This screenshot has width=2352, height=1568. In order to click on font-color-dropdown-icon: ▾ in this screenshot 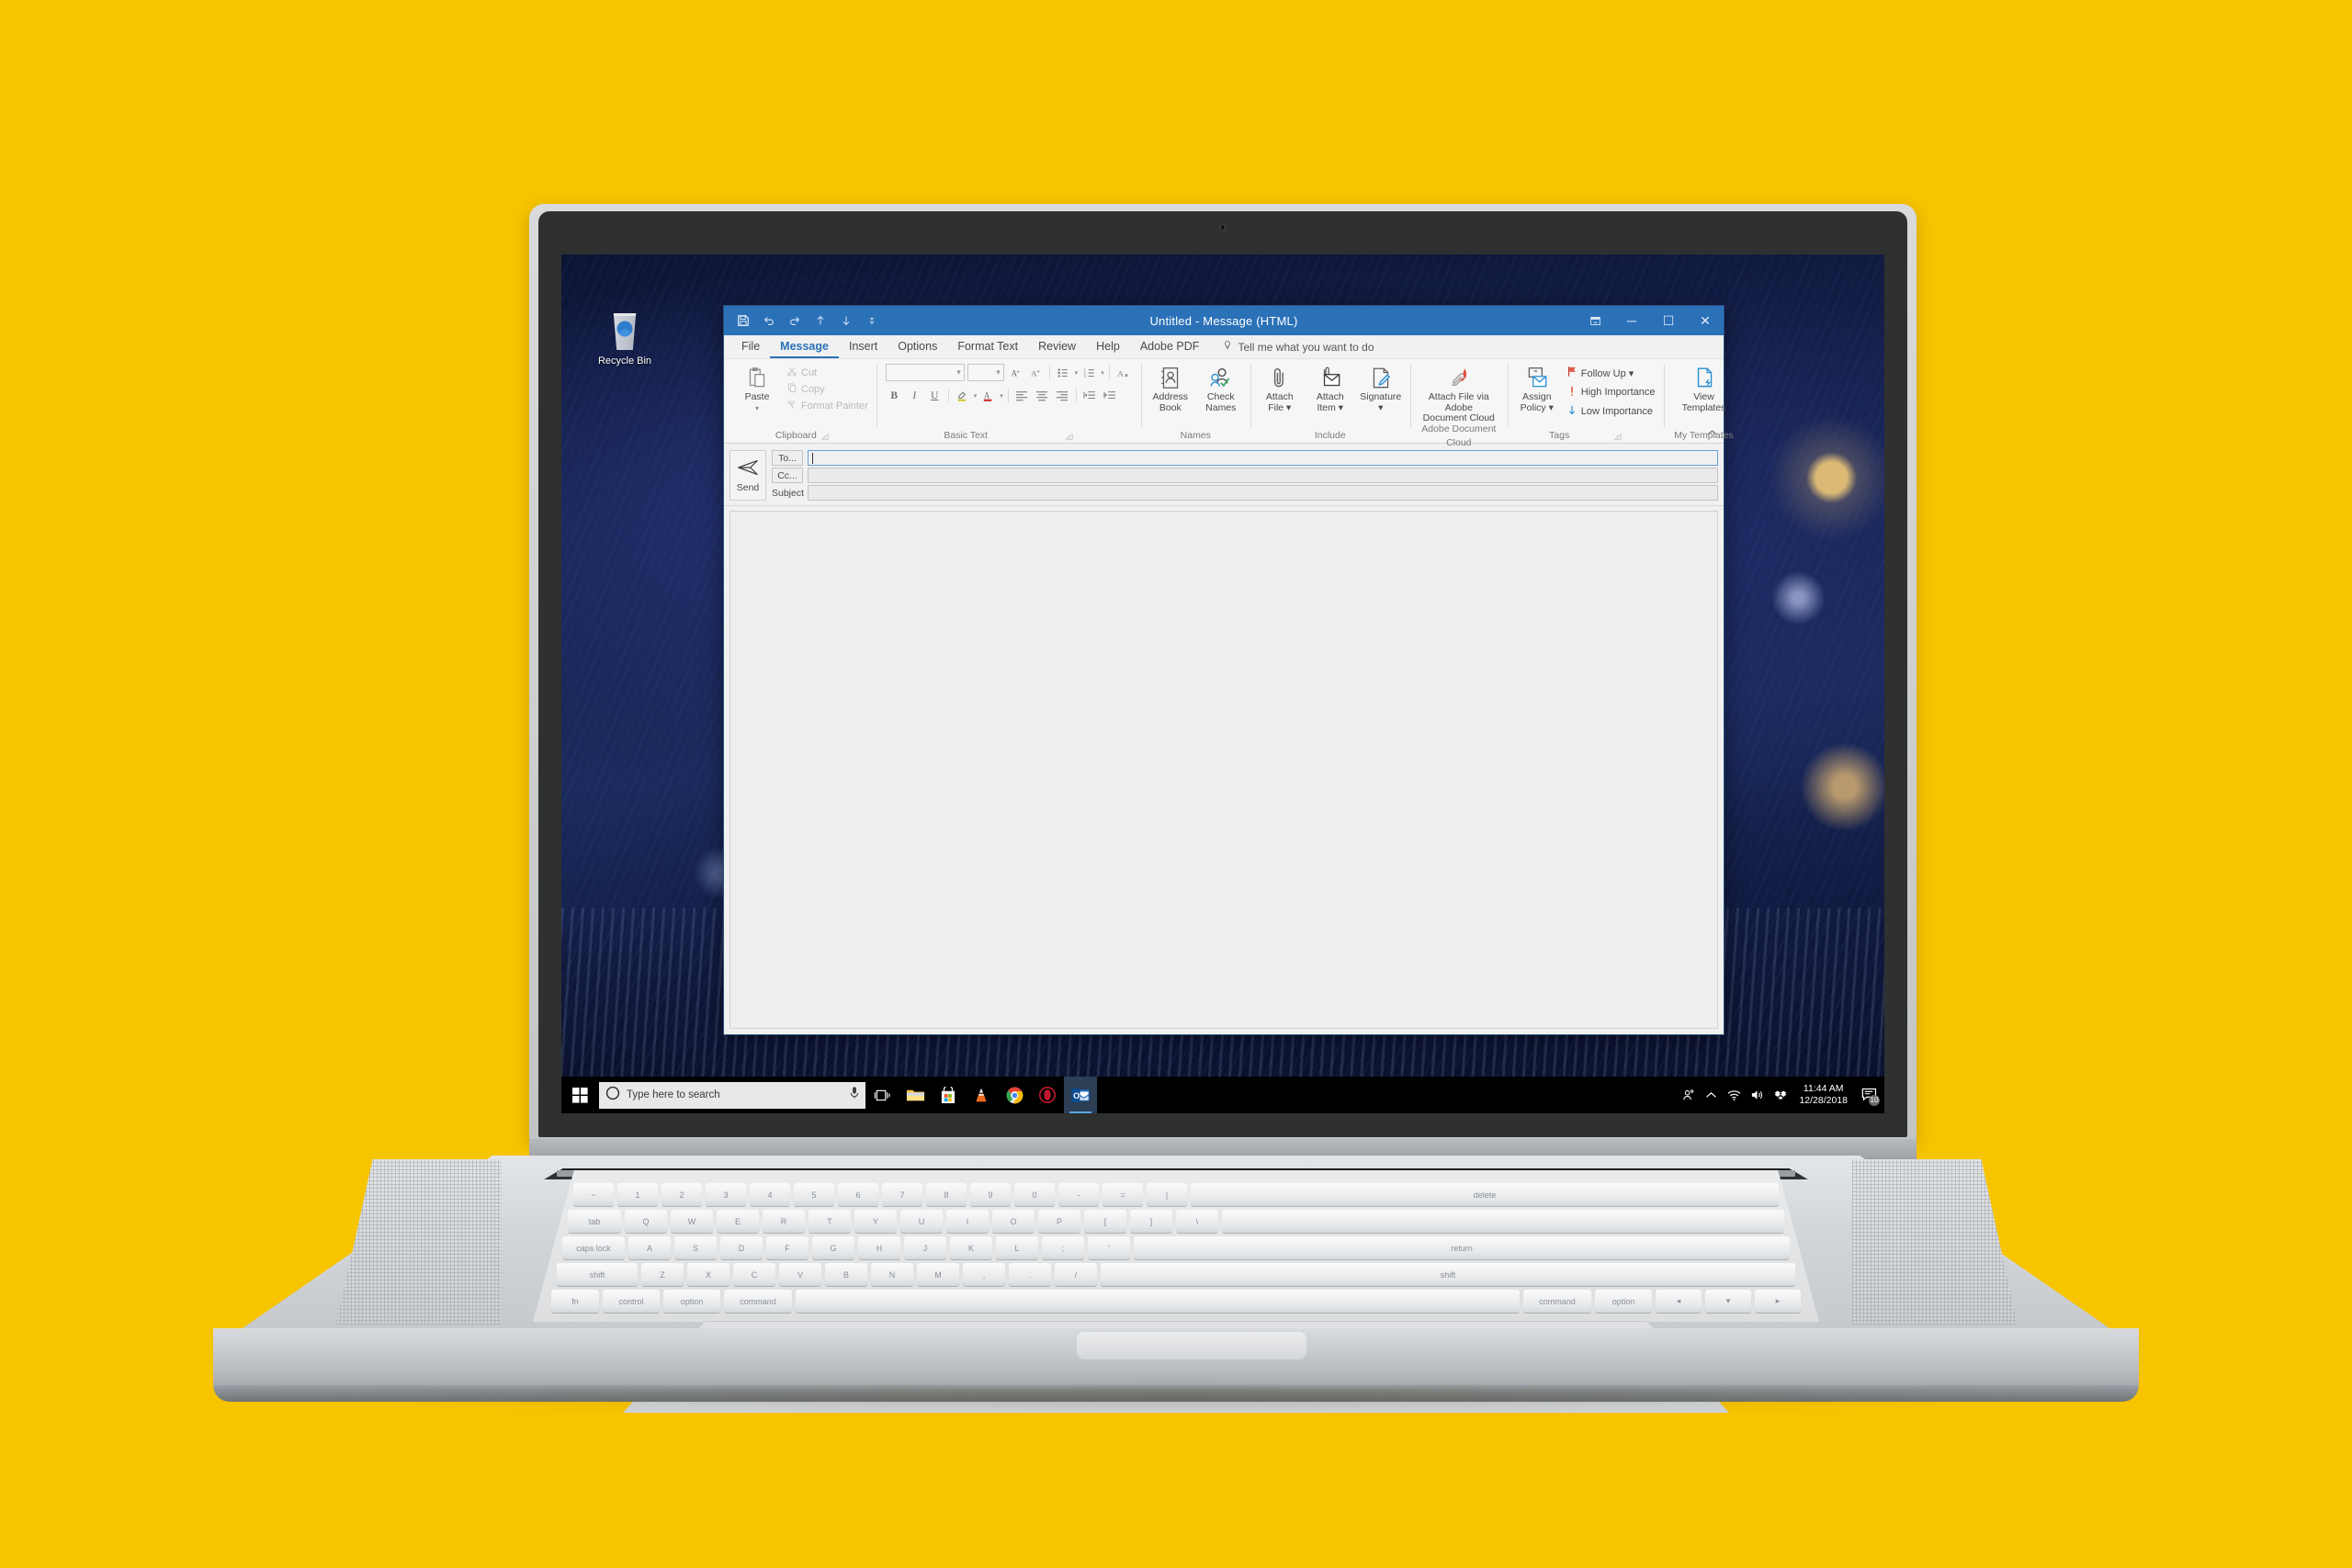, I will do `click(1002, 396)`.